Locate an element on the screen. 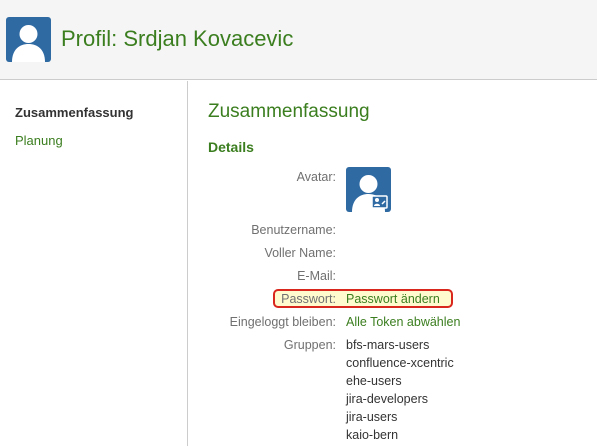 This screenshot has width=597, height=446. user-avatar-icon is located at coordinates (28, 39).